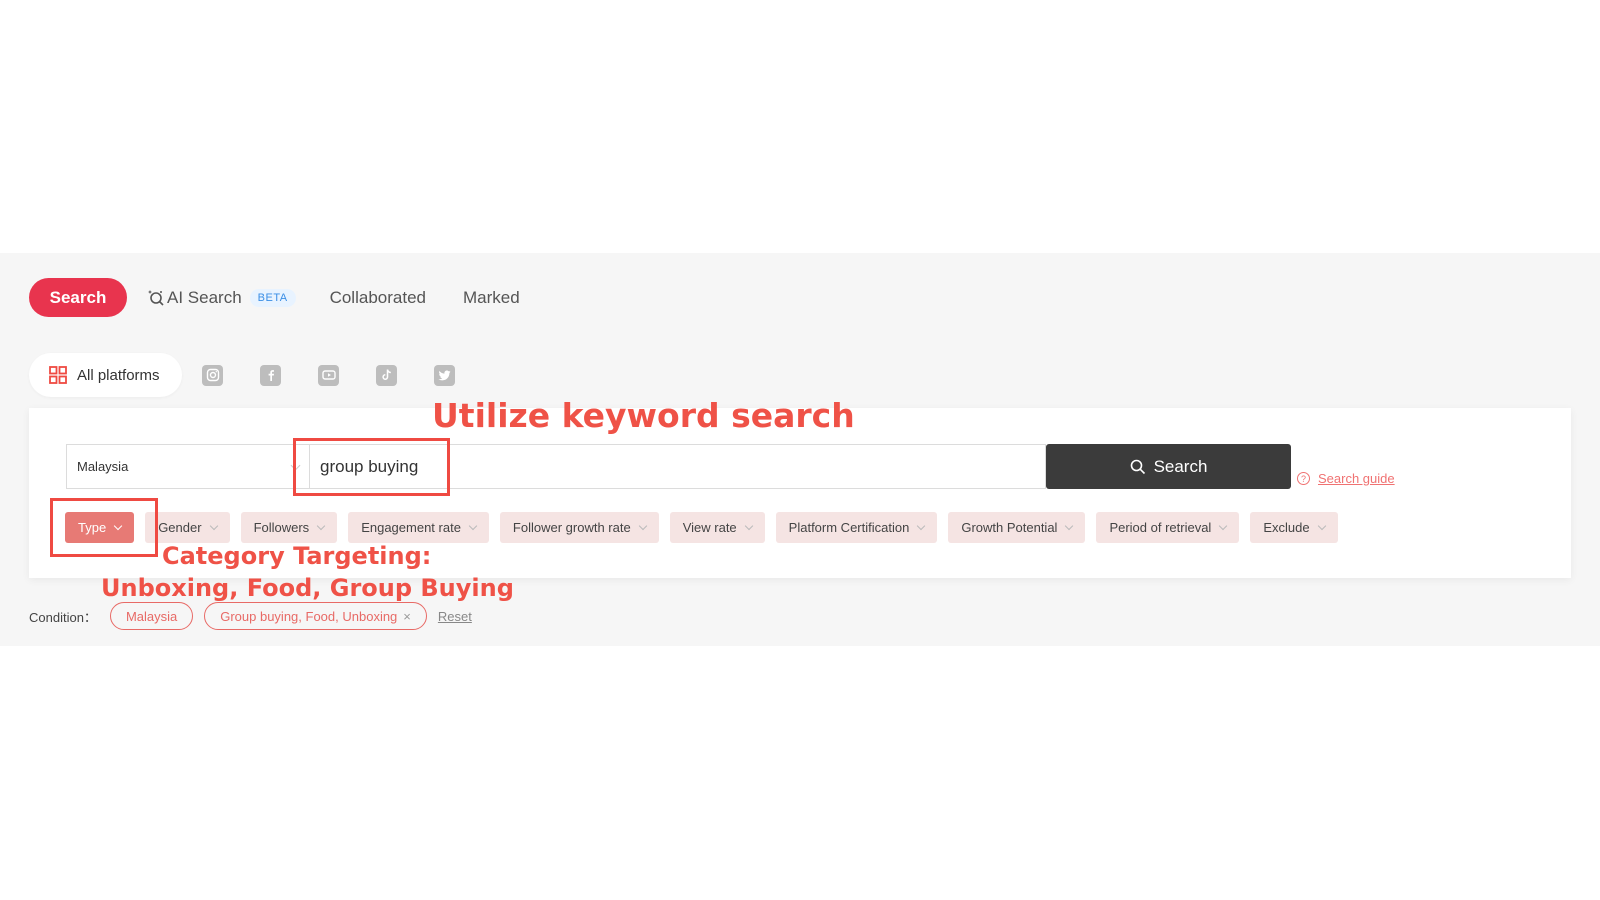 Image resolution: width=1600 pixels, height=900 pixels. I want to click on condition-tag-type: Group buying, Food, Unboxing ×, so click(315, 616).